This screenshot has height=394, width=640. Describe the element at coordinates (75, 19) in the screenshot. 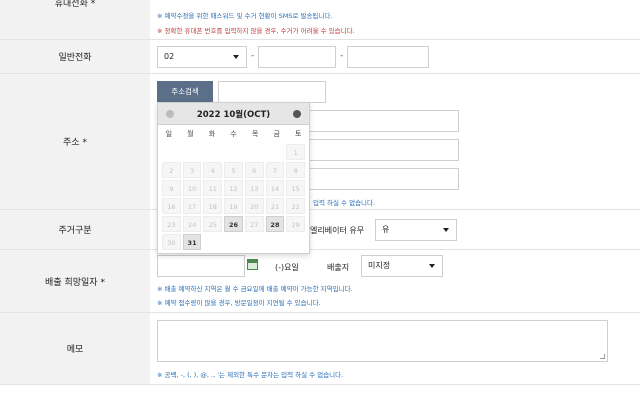

I see `mobile-label: 휴대전화 *` at that location.